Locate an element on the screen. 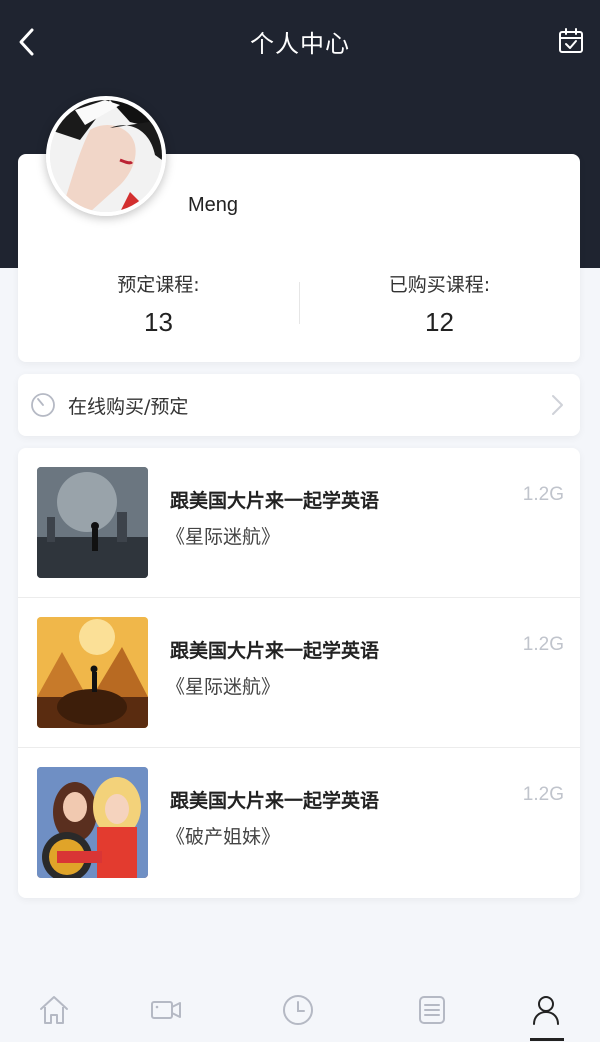 The width and height of the screenshot is (600, 1042). page-title: 个人中心 is located at coordinates (300, 44).